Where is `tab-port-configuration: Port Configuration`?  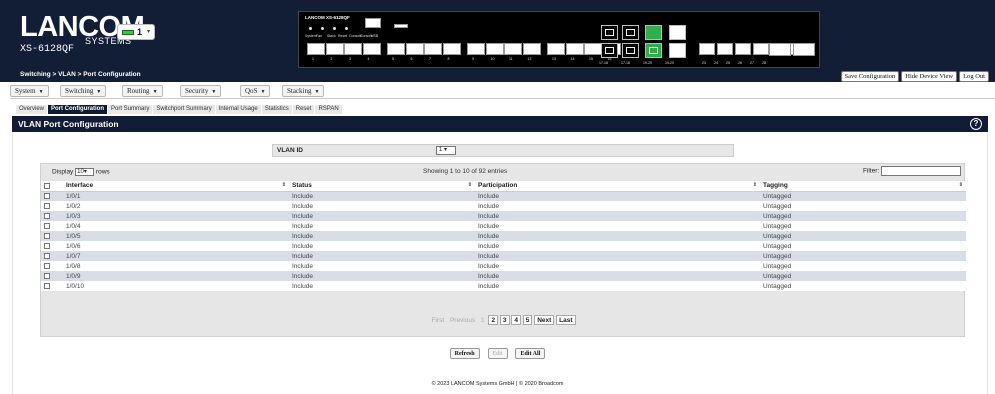 tab-port-configuration: Port Configuration is located at coordinates (78, 109).